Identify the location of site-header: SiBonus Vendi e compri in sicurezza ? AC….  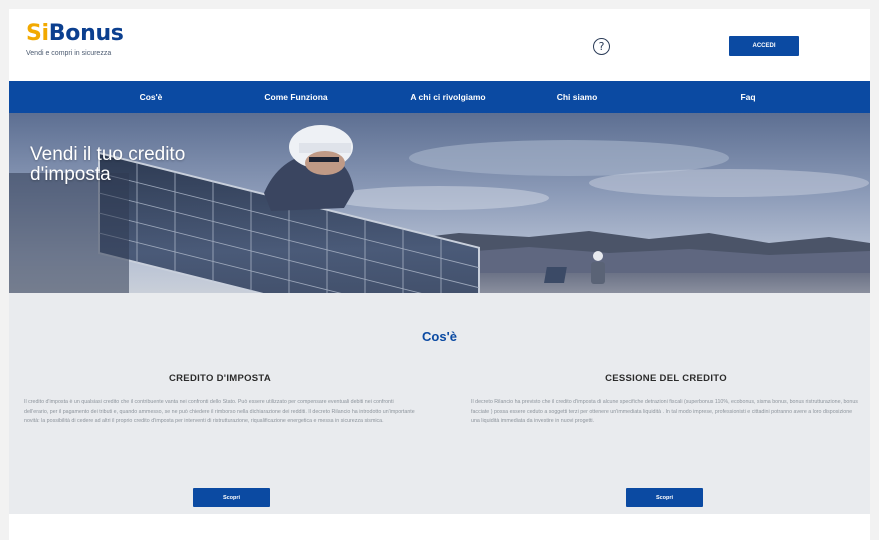
(439, 45).